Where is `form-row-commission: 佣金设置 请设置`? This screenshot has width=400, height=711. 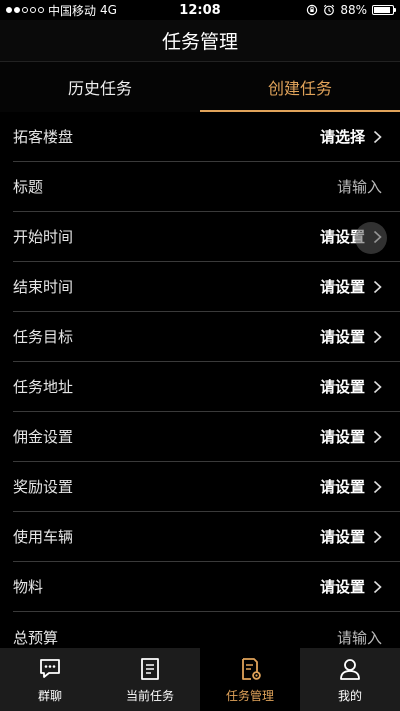
form-row-commission: 佣金设置 请设置 is located at coordinates (206, 437).